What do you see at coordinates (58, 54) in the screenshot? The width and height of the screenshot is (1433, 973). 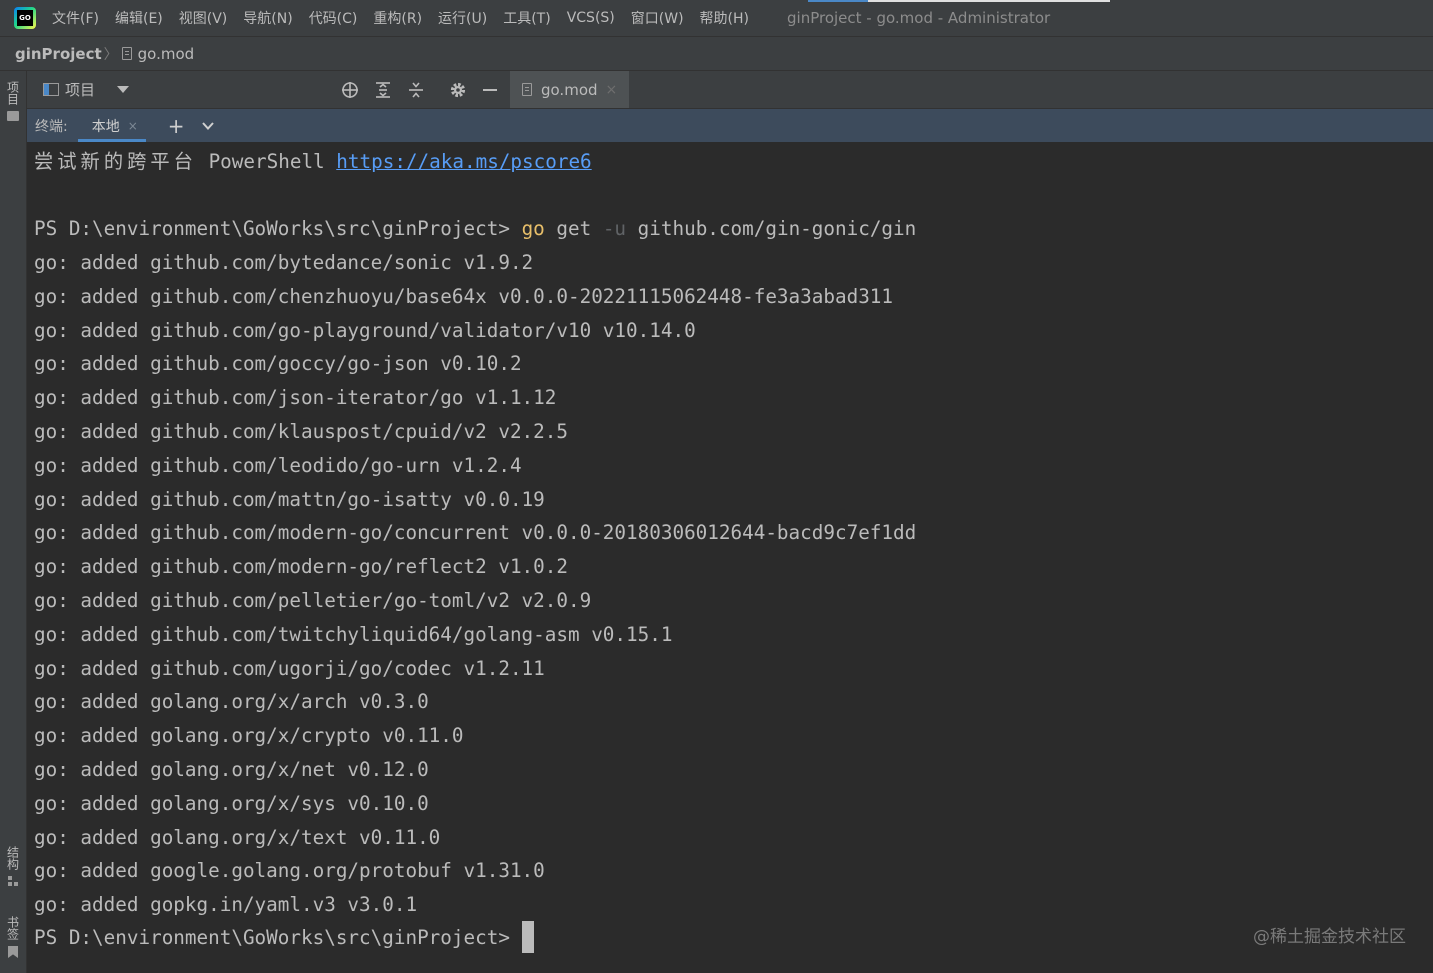 I see `breadcrumb-project: ginProject` at bounding box center [58, 54].